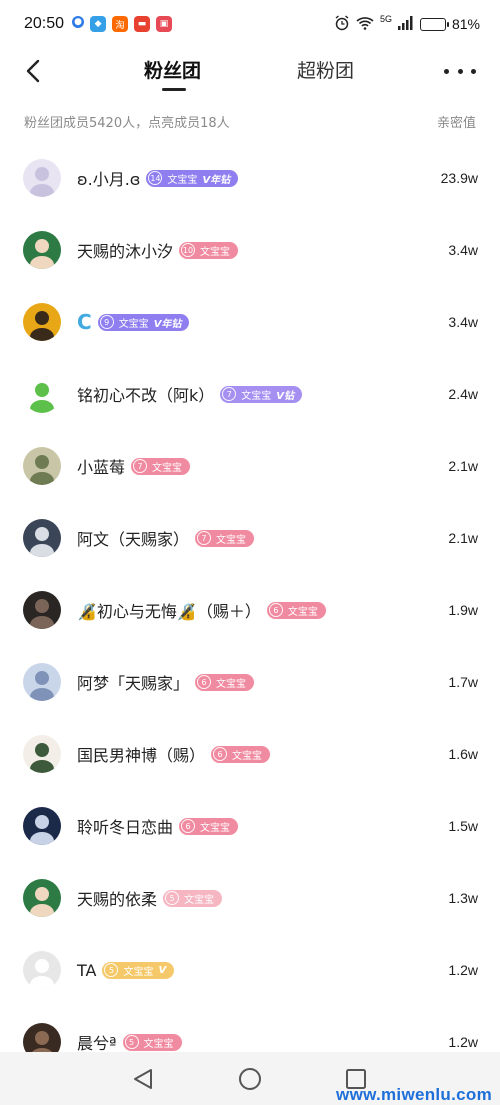 The width and height of the screenshot is (500, 1105). I want to click on fan-level-number: 9, so click(106, 322).